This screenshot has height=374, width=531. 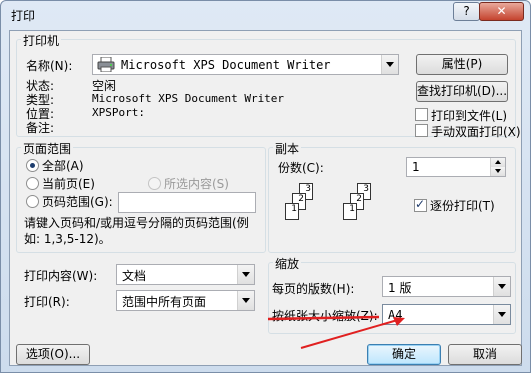 What do you see at coordinates (323, 318) in the screenshot?
I see `annotation-underline` at bounding box center [323, 318].